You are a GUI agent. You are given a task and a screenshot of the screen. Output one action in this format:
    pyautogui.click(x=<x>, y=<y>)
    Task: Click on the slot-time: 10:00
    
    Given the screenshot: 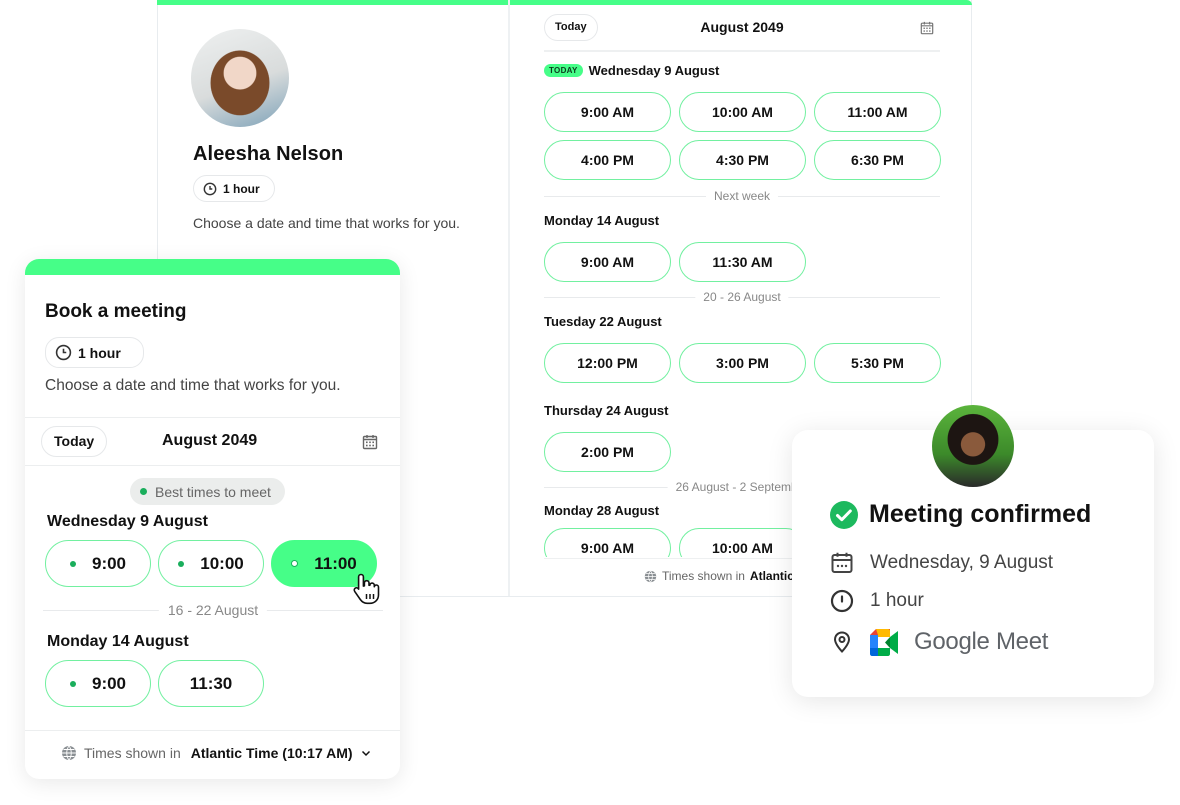 What is the action you would take?
    pyautogui.click(x=222, y=563)
    